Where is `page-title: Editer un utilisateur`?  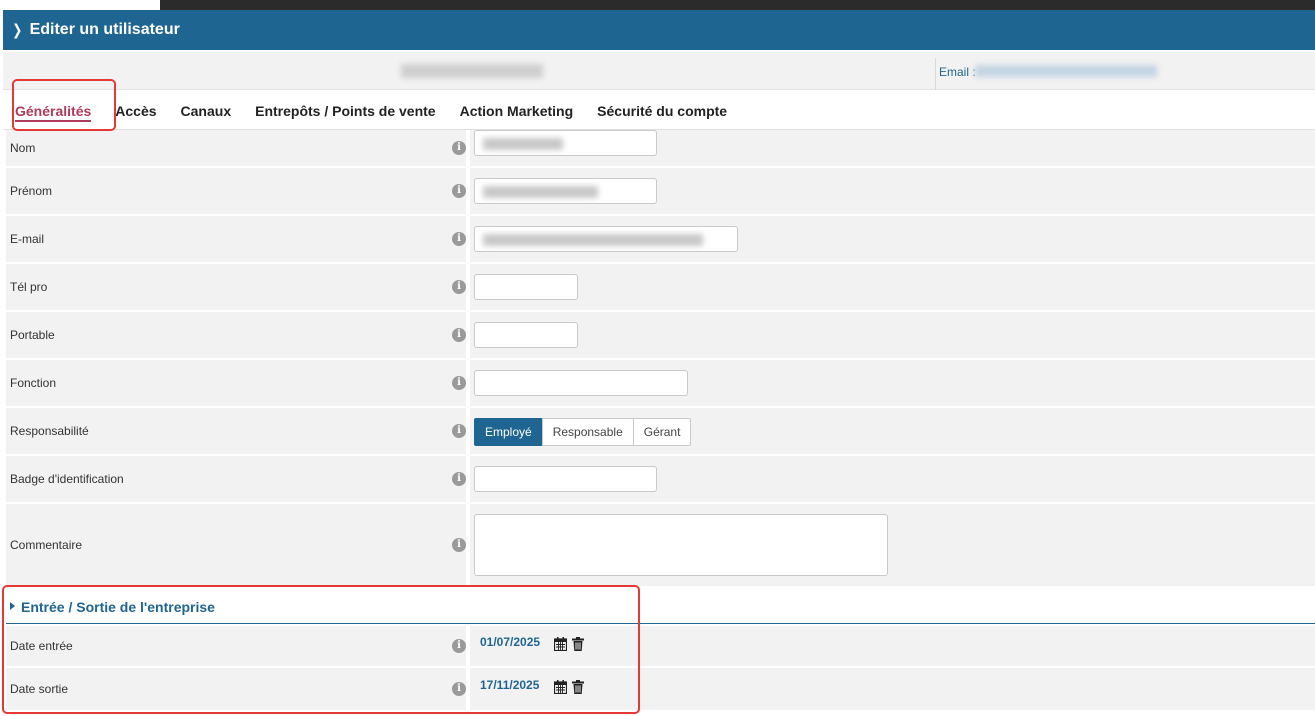
page-title: Editer un utilisateur is located at coordinates (104, 29).